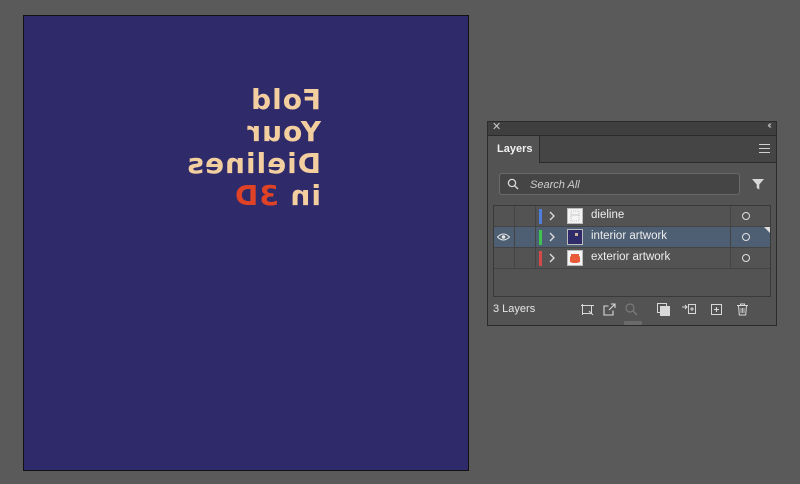 Image resolution: width=800 pixels, height=484 pixels. Describe the element at coordinates (769, 125) in the screenshot. I see `collapse-panel-icon: ‹‹` at that location.